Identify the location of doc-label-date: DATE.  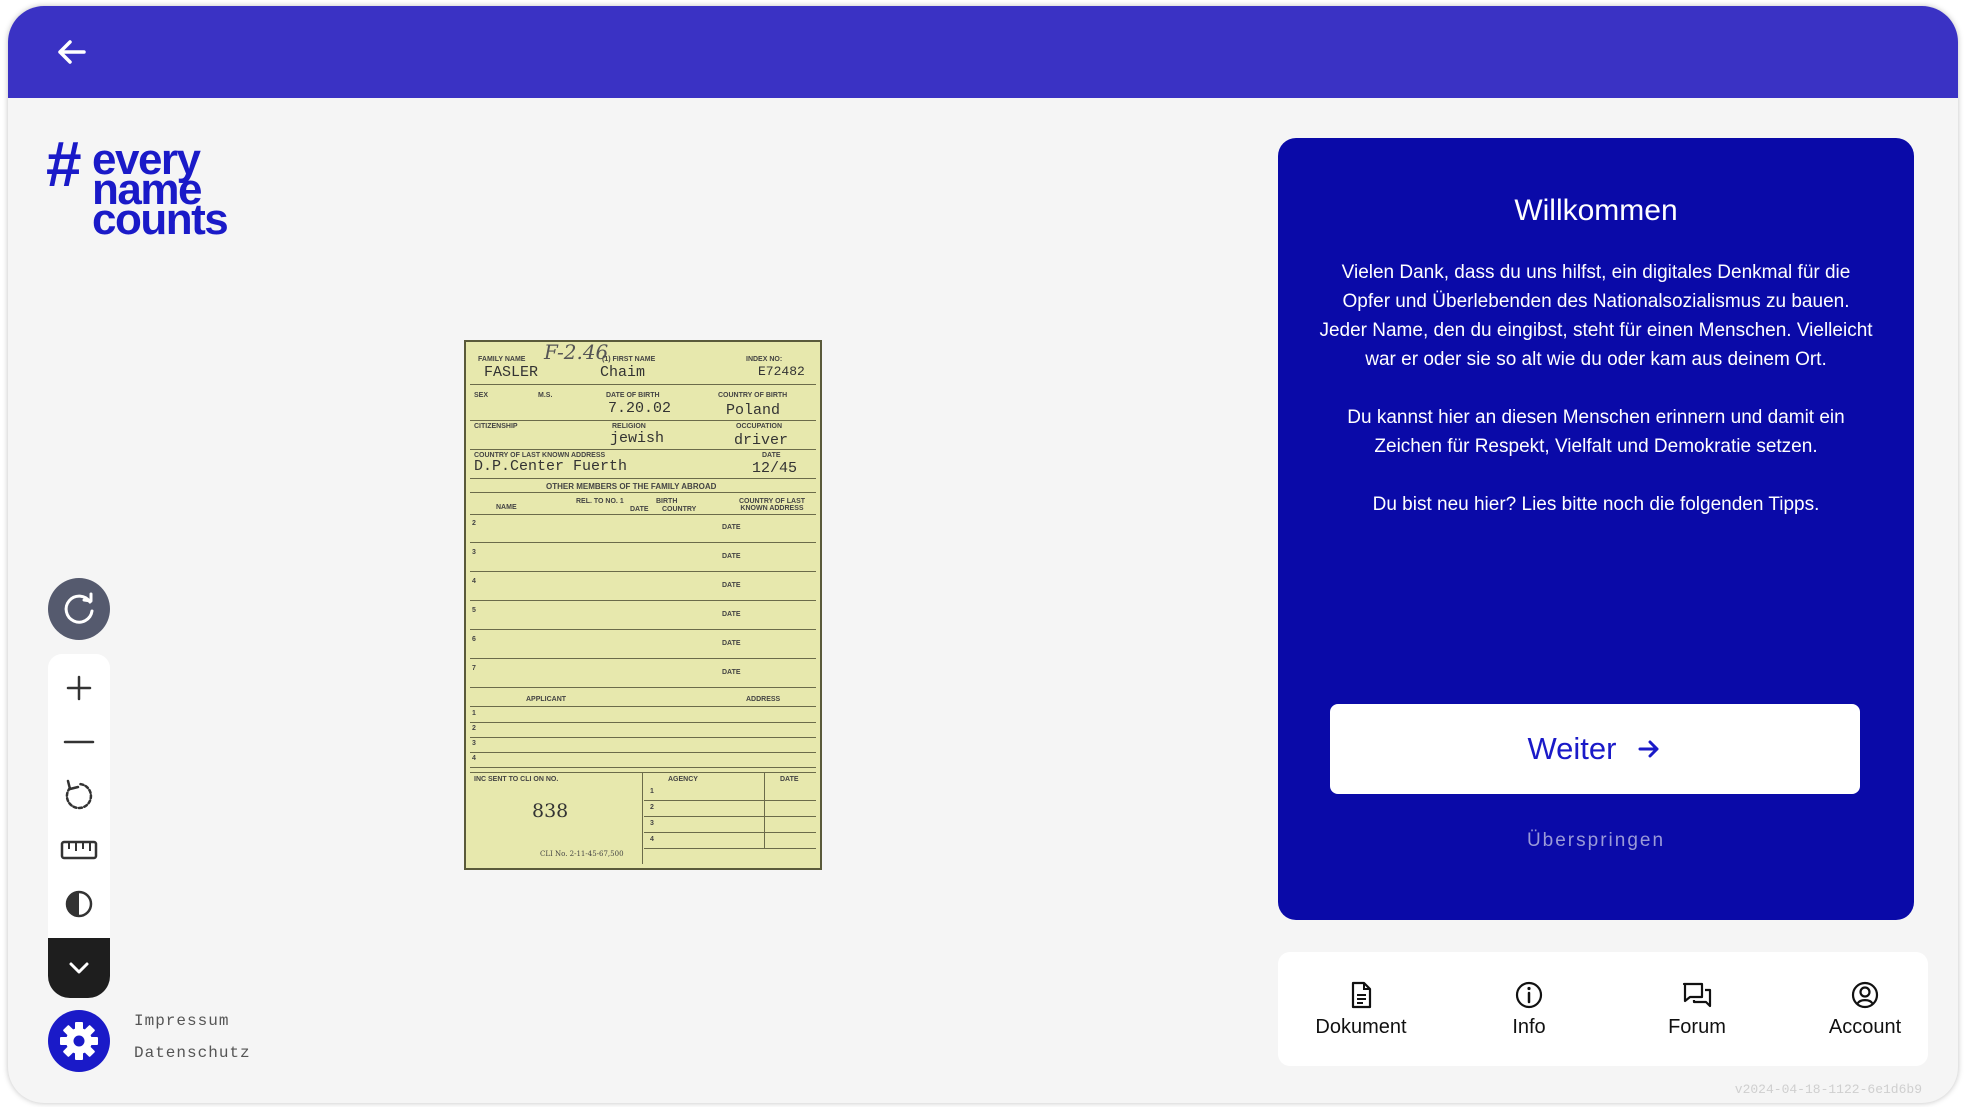
(771, 455).